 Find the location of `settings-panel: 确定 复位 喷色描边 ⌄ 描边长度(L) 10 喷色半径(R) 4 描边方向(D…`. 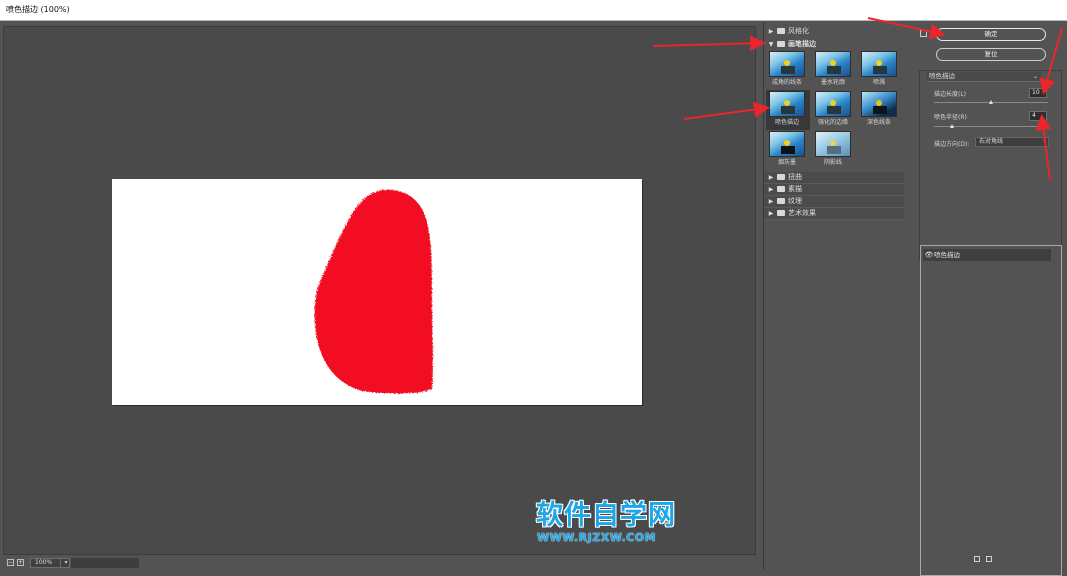

settings-panel: 确定 复位 喷色描边 ⌄ 描边长度(L) 10 喷色半径(R) 4 描边方向(D… is located at coordinates (990, 299).